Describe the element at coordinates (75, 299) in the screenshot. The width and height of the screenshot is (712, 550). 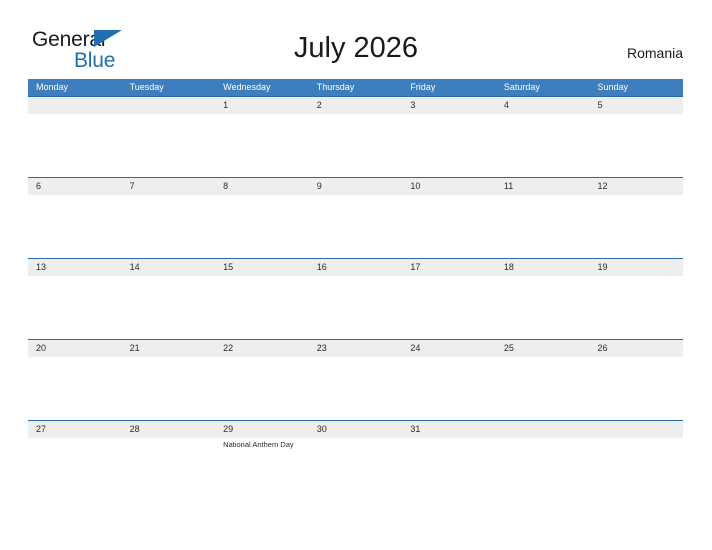
I see `day-cell: 13` at that location.